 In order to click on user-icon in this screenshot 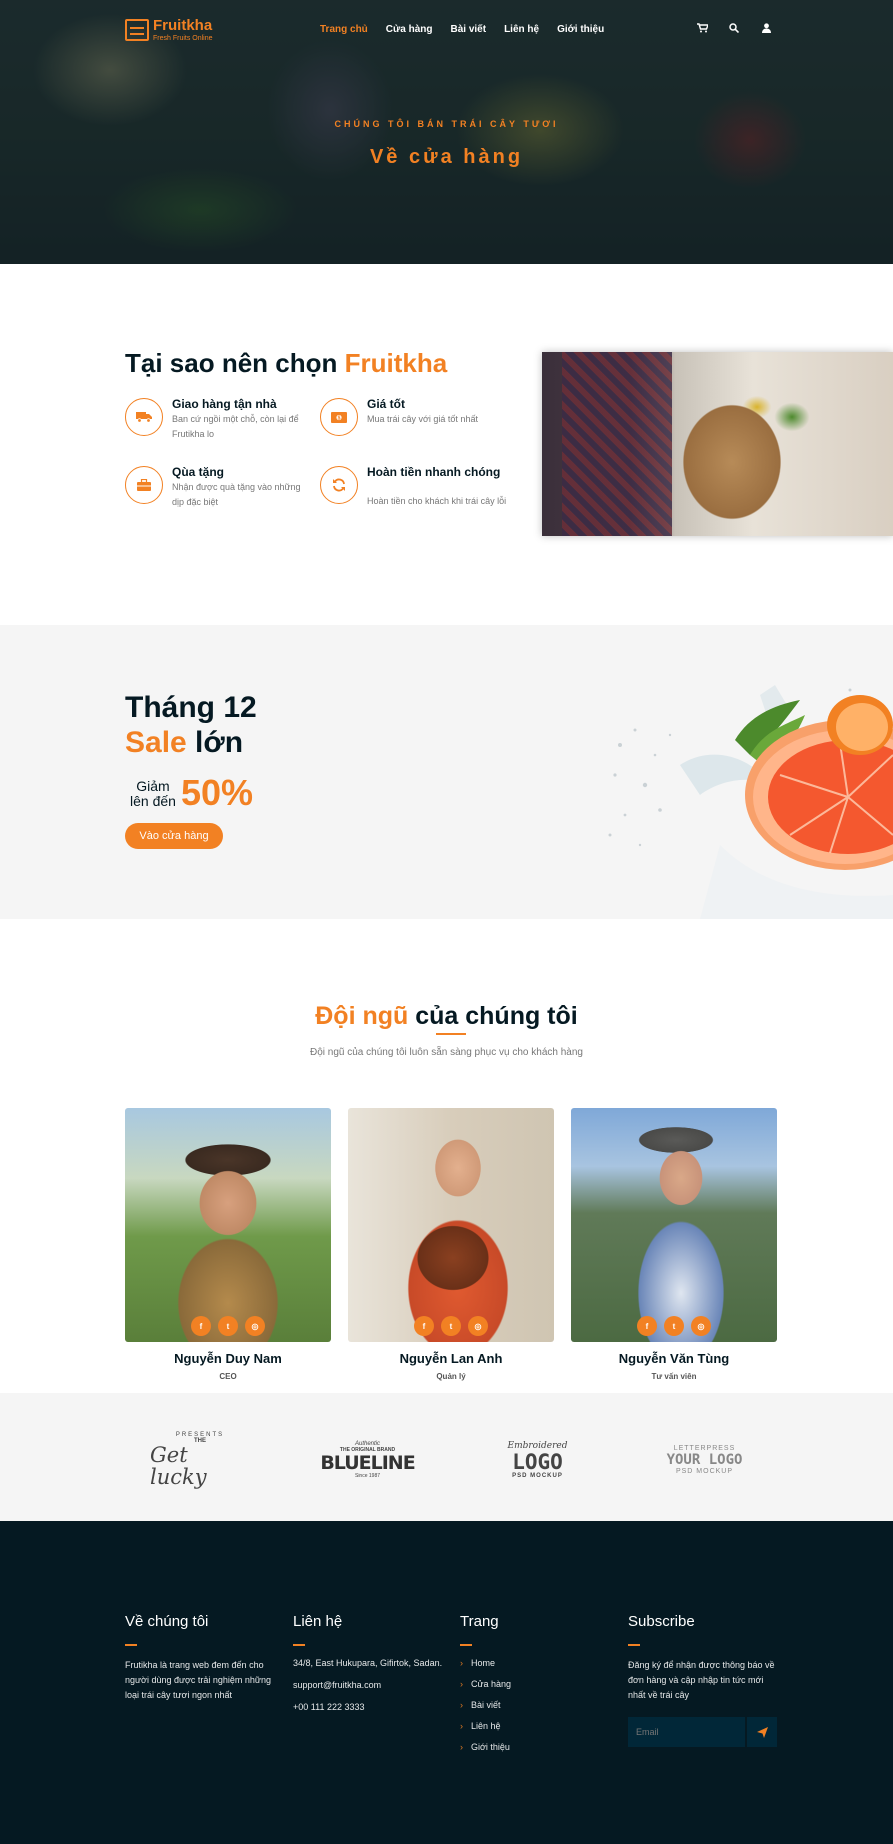, I will do `click(766, 28)`.